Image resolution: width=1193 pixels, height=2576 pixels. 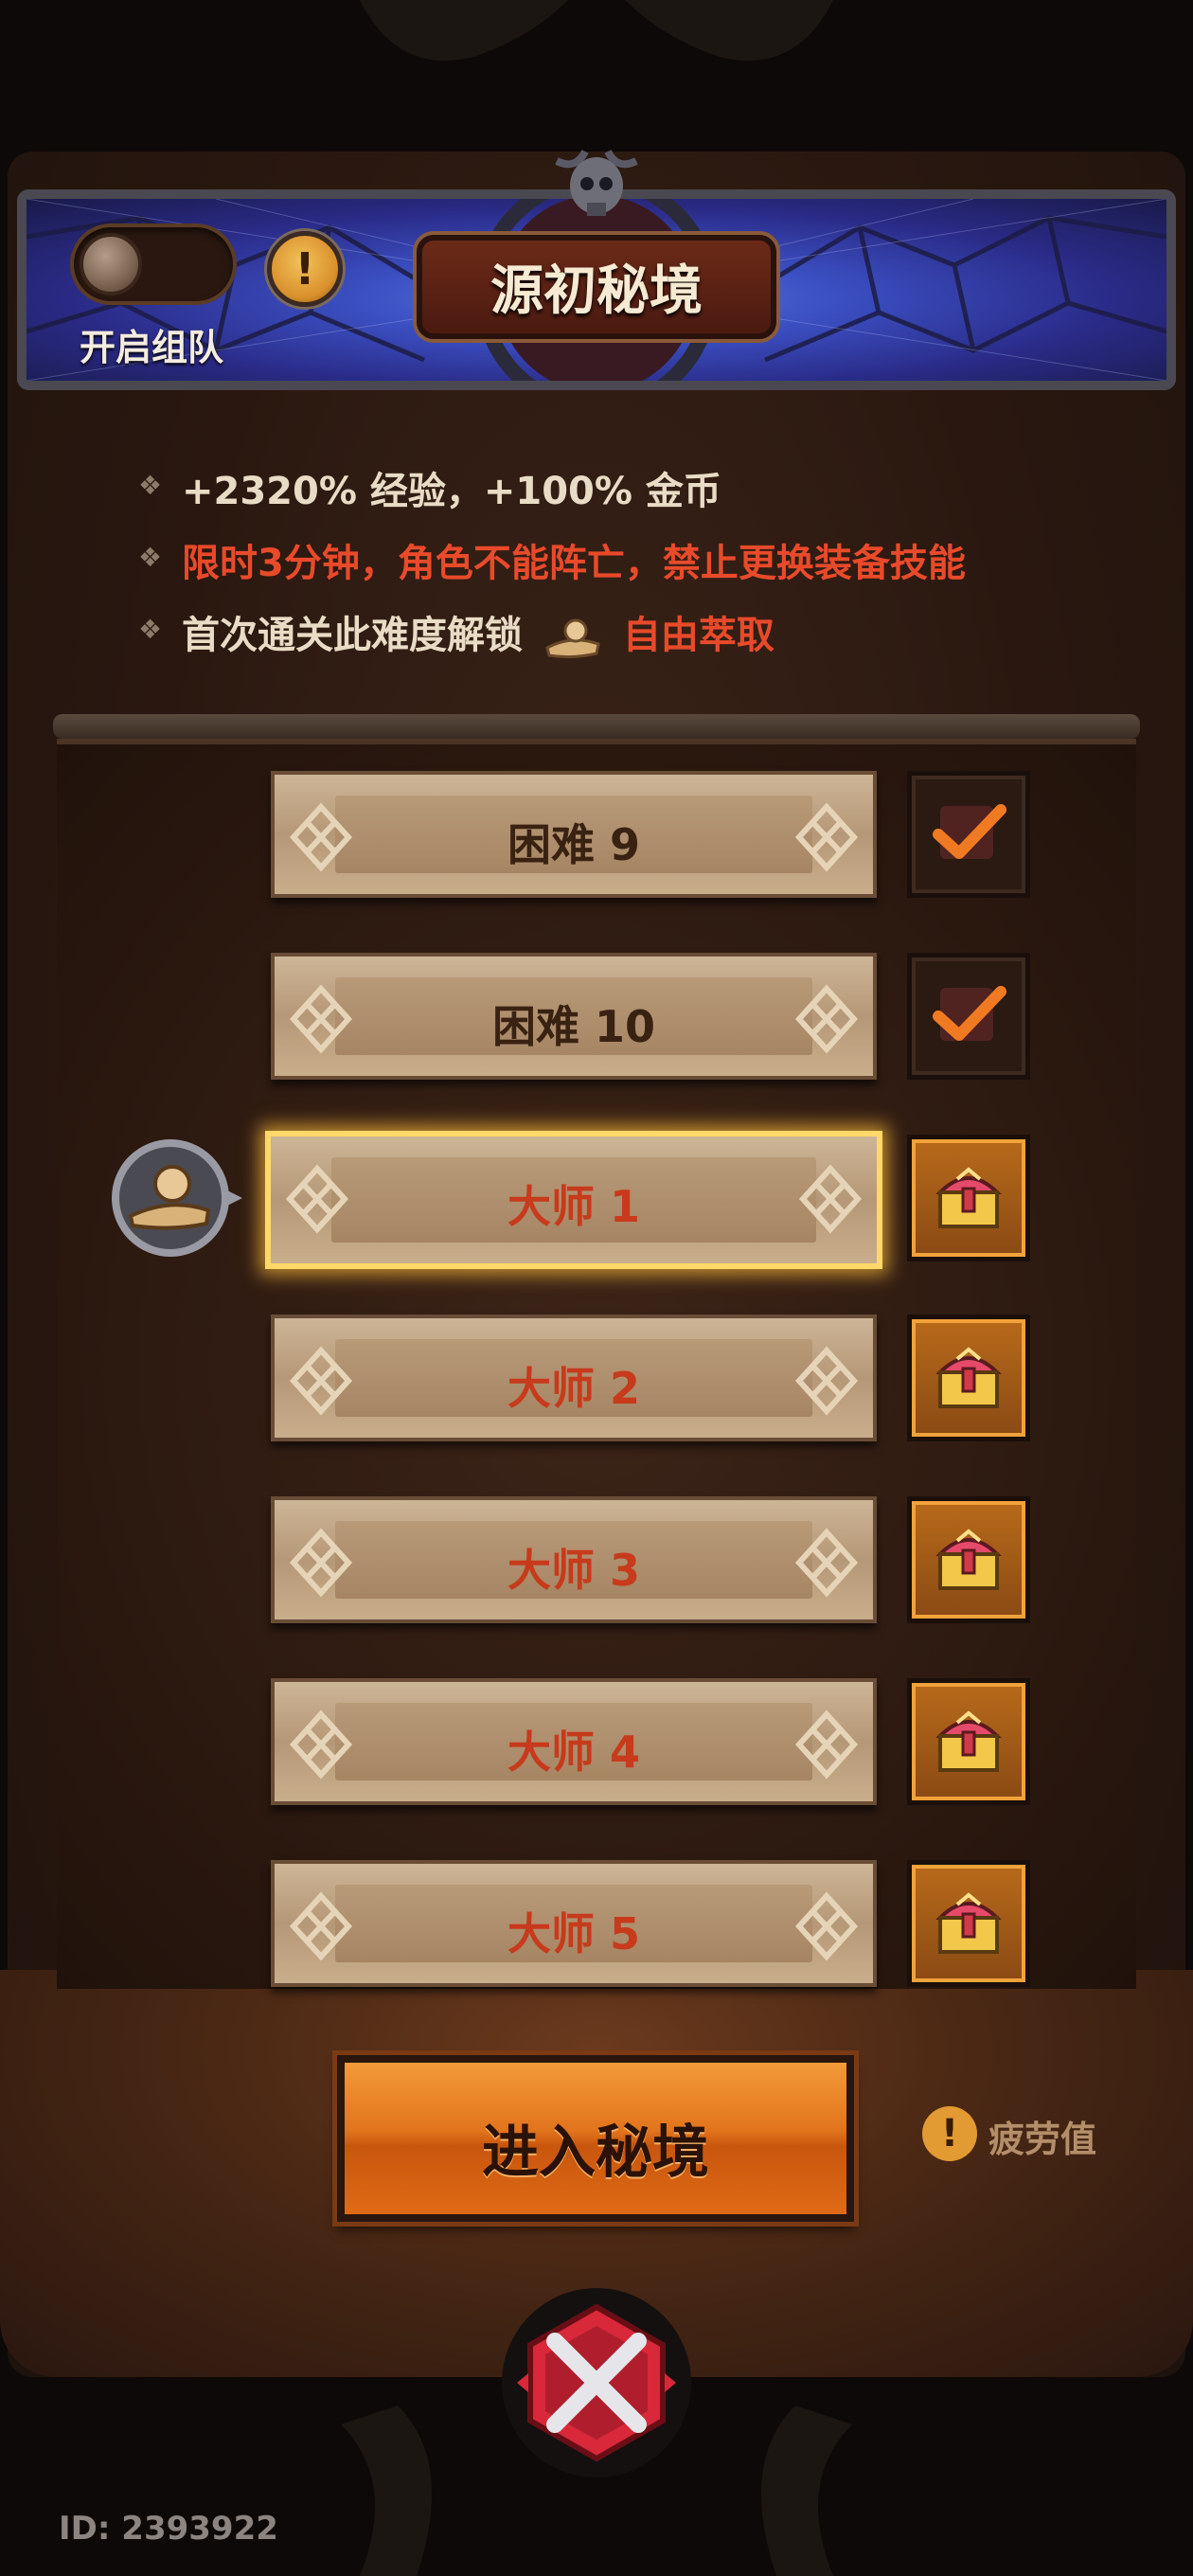 What do you see at coordinates (111, 264) in the screenshot?
I see `toggle-knob` at bounding box center [111, 264].